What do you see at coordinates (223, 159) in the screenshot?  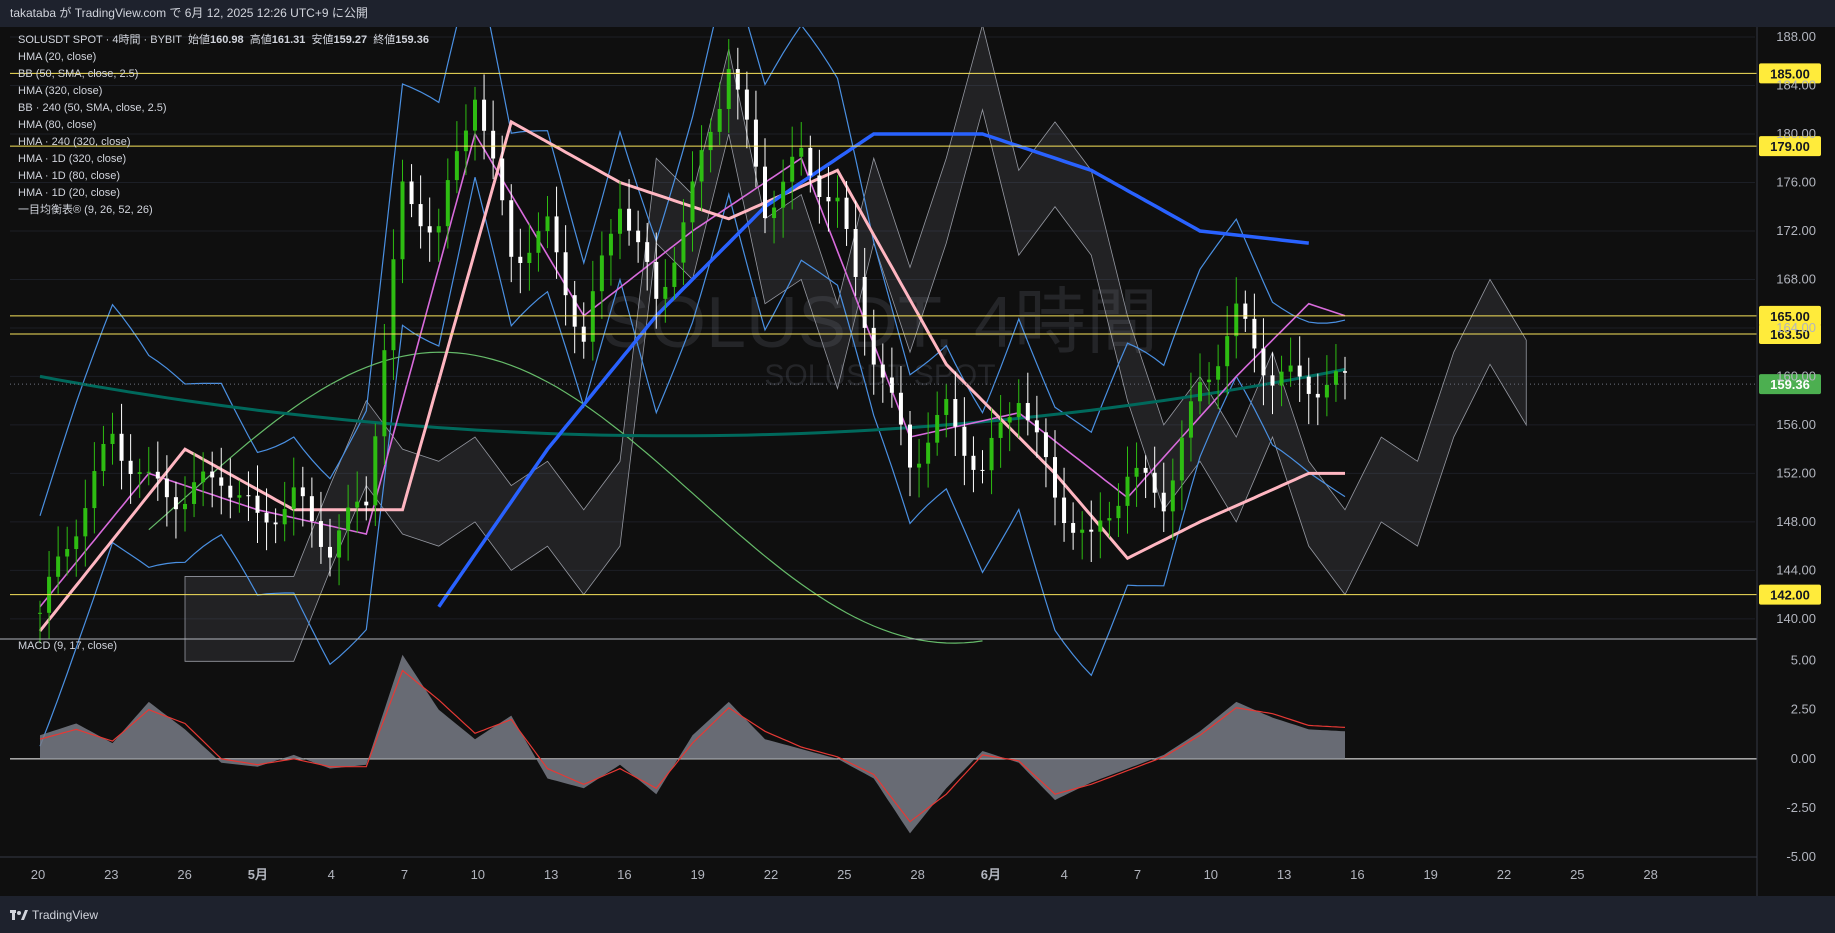 I see `indicator-legend: HMA · 1D (320, close)` at bounding box center [223, 159].